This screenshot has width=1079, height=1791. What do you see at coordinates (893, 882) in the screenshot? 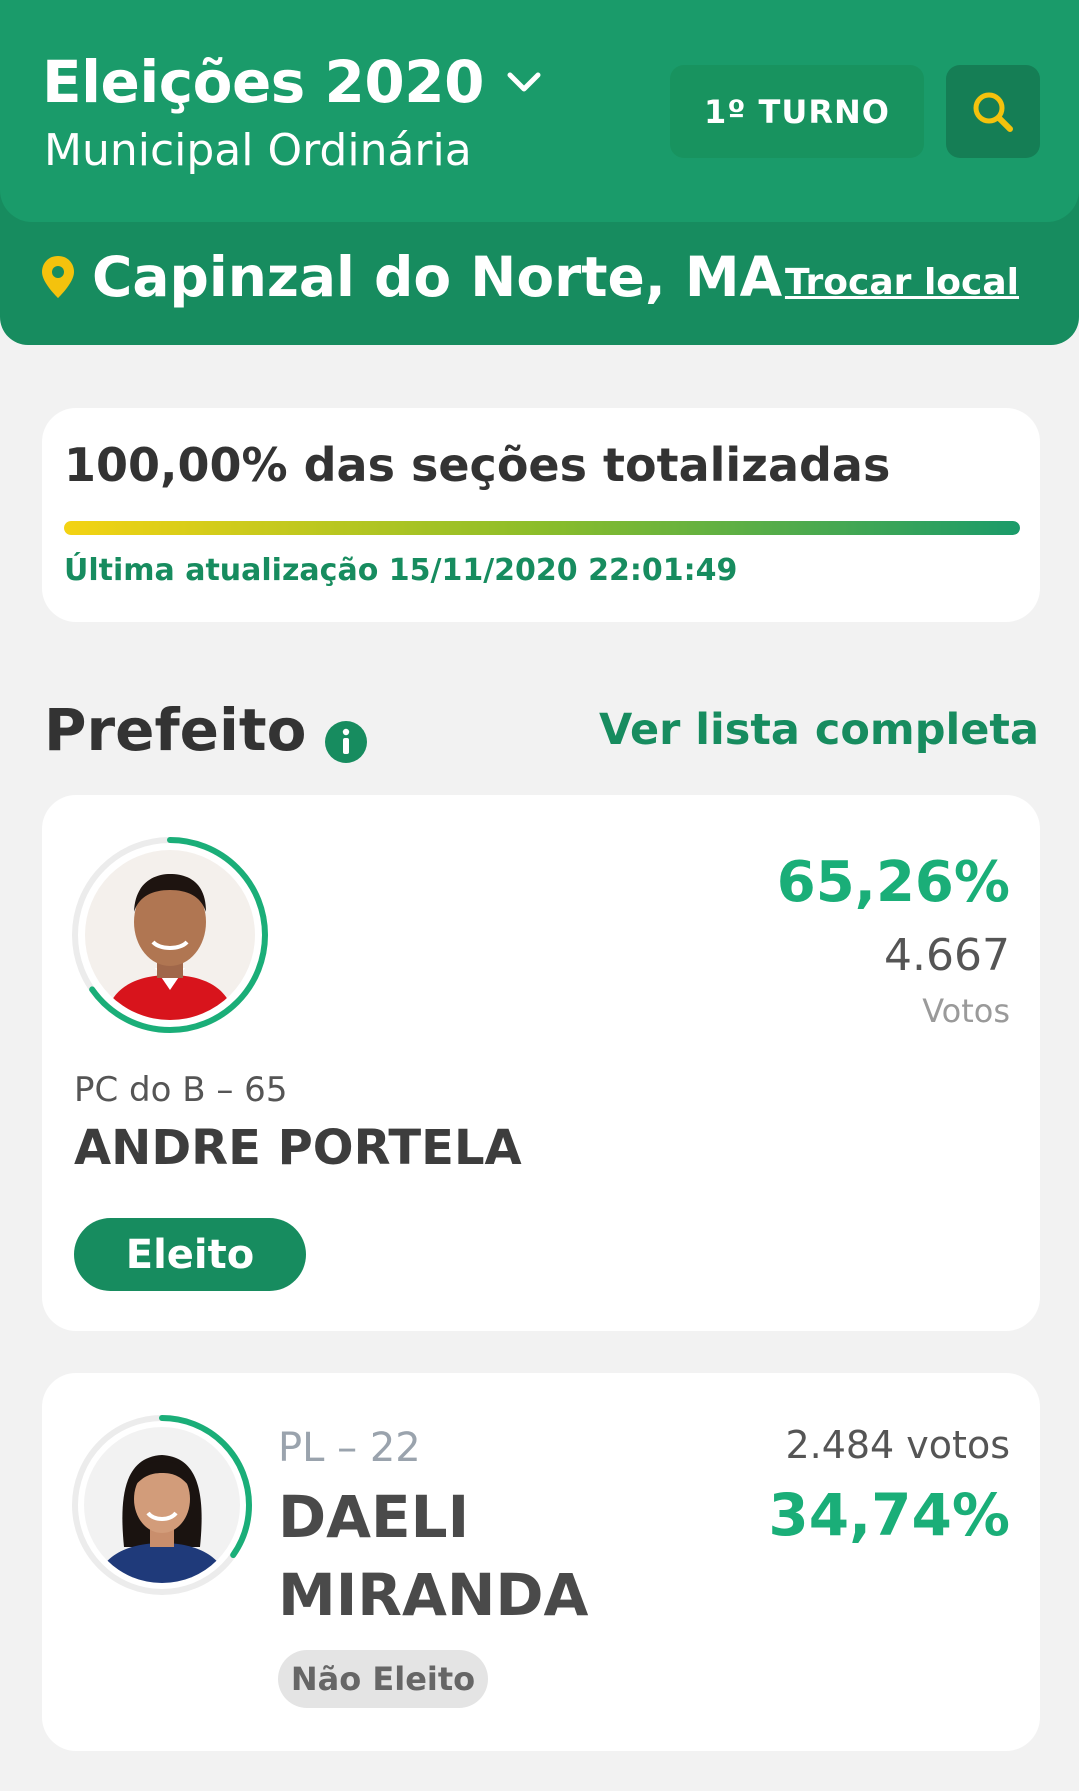
I see `candidate-percent: 65,26%` at bounding box center [893, 882].